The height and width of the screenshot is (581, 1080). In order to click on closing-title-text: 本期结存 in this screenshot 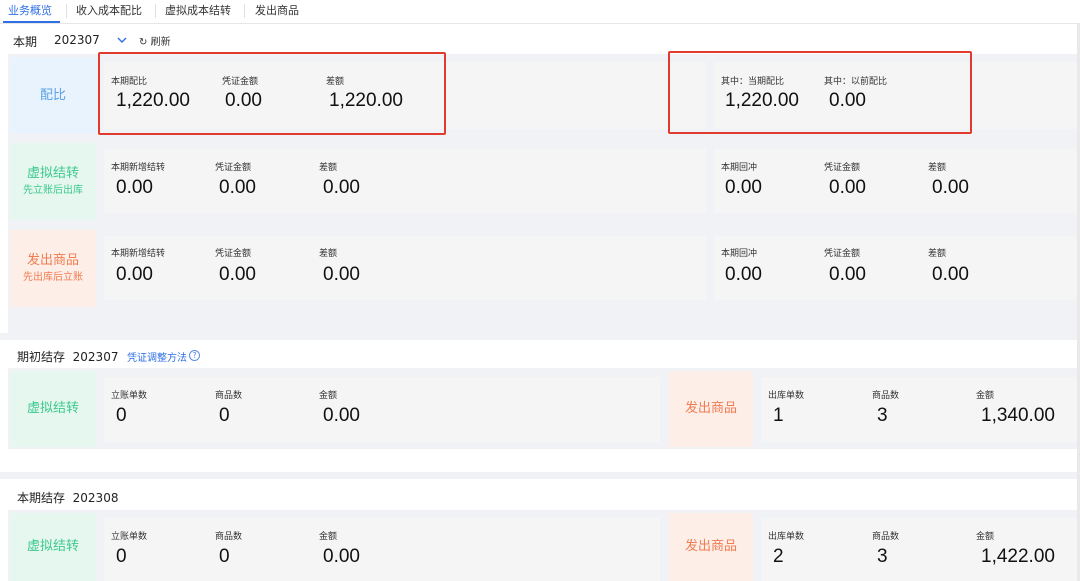, I will do `click(41, 498)`.